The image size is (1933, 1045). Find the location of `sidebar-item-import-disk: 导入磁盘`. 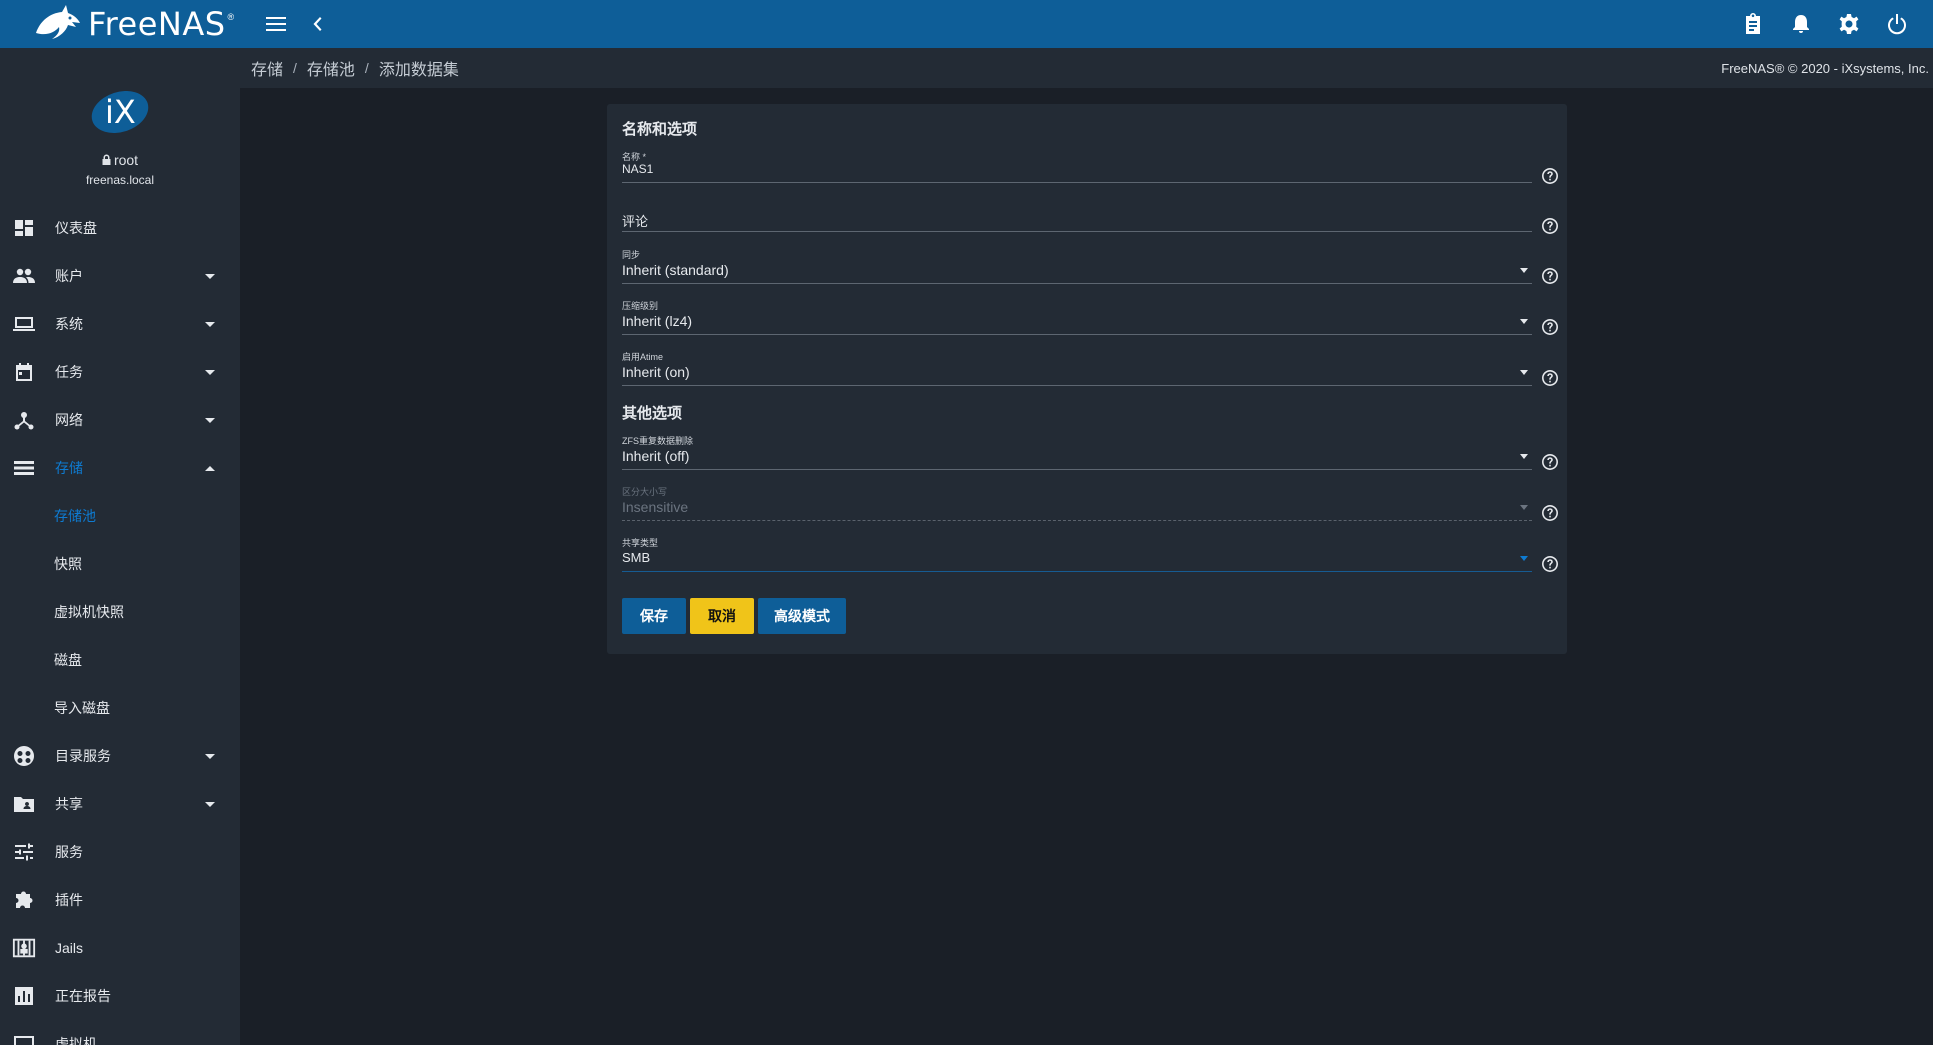

sidebar-item-import-disk: 导入磁盘 is located at coordinates (120, 708).